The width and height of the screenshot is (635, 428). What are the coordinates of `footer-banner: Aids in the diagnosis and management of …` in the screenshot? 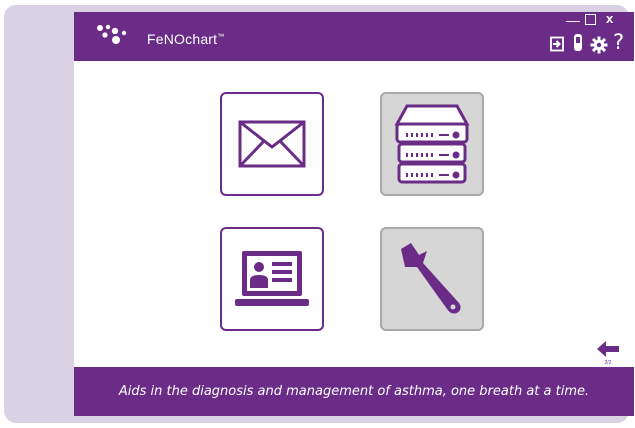 It's located at (354, 391).